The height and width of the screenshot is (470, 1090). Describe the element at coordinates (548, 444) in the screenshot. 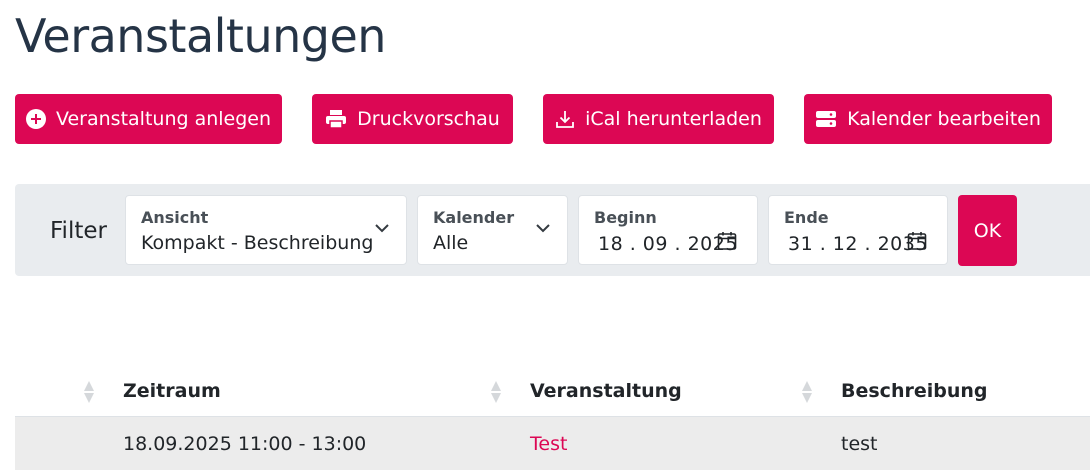

I see `event-link: Test` at that location.